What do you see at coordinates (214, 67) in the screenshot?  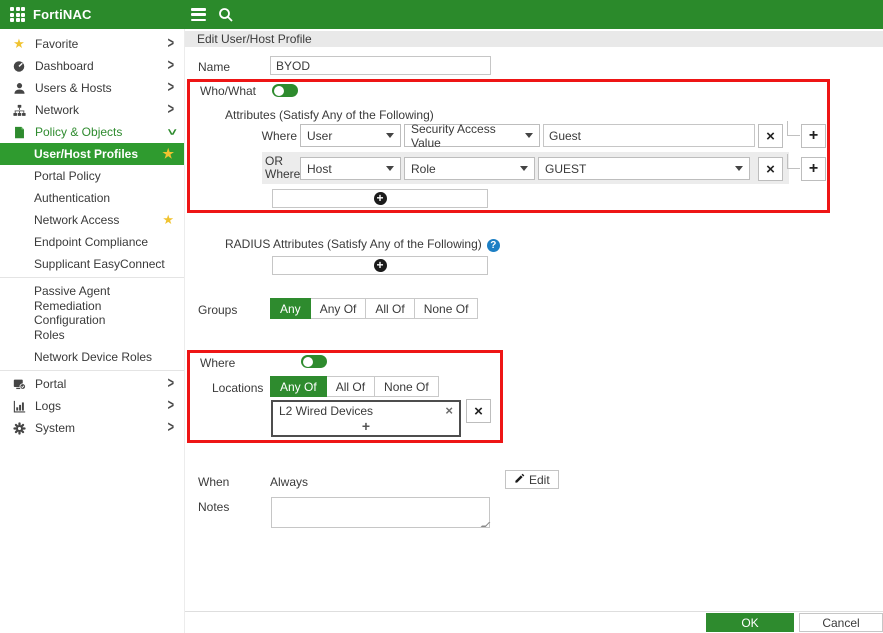 I see `name-label: Name` at bounding box center [214, 67].